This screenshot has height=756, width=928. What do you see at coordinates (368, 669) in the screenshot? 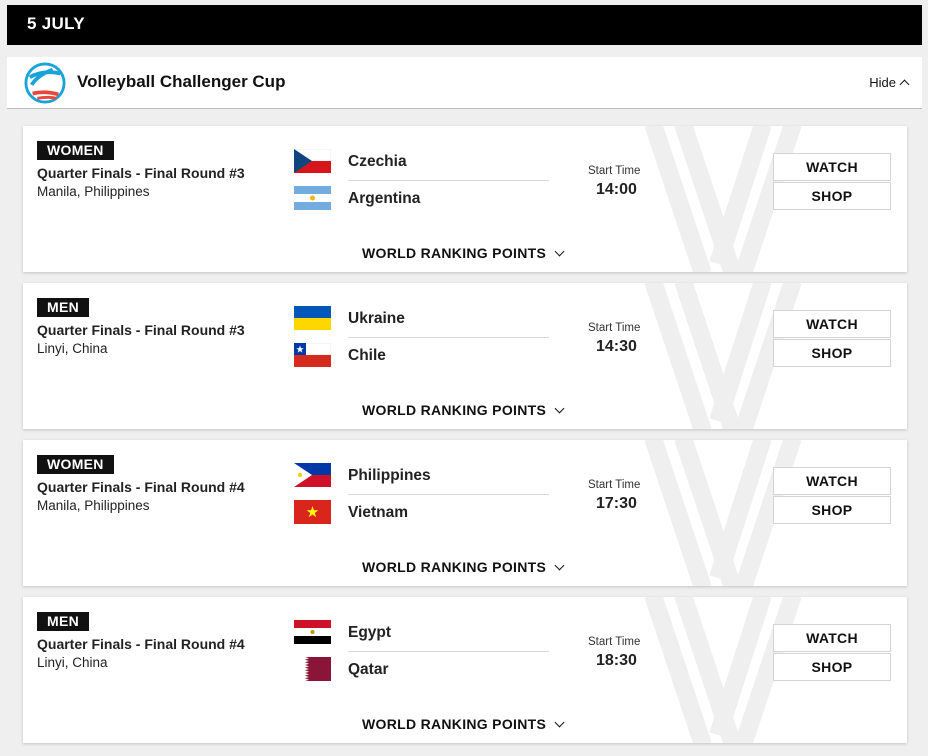
I see `team-2-name: Qatar` at bounding box center [368, 669].